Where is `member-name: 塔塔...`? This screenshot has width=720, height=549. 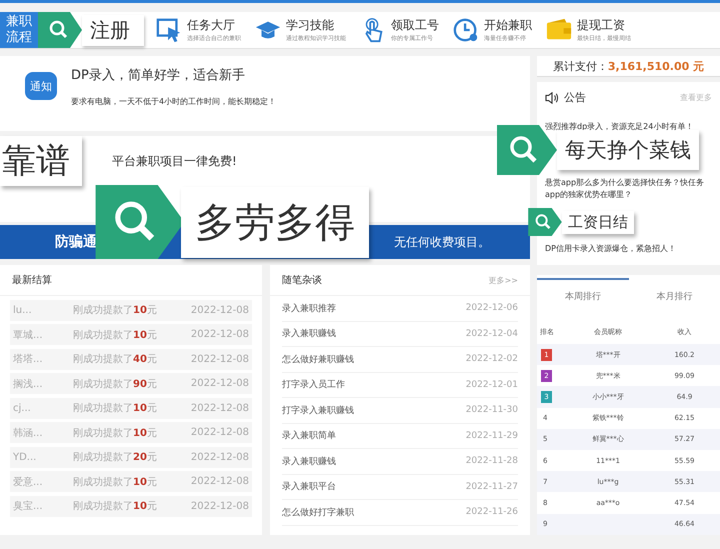
member-name: 塔塔... is located at coordinates (28, 359).